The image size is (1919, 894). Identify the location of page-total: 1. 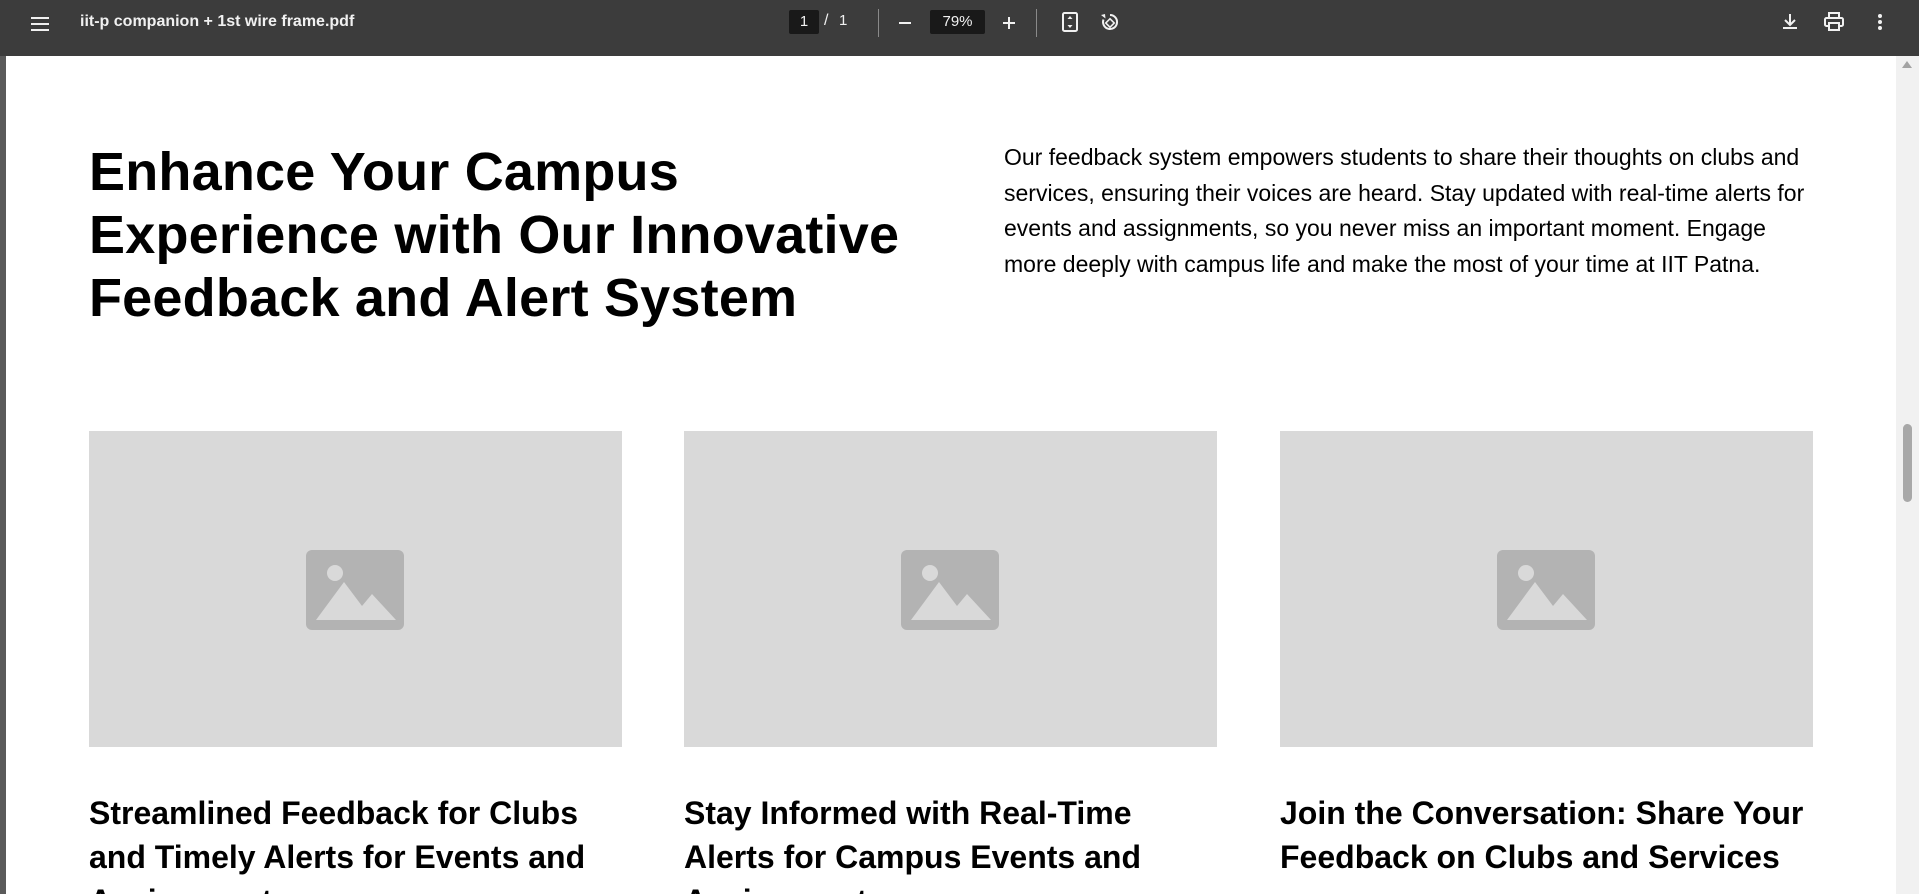
(843, 20).